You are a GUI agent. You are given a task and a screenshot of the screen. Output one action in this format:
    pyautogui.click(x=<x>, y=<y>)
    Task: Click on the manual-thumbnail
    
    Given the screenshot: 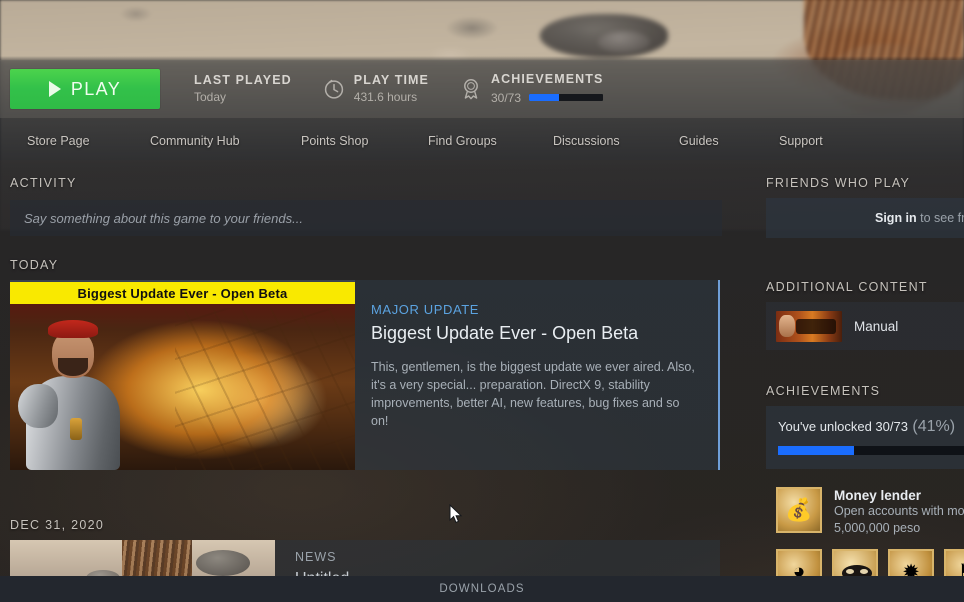 What is the action you would take?
    pyautogui.click(x=809, y=326)
    